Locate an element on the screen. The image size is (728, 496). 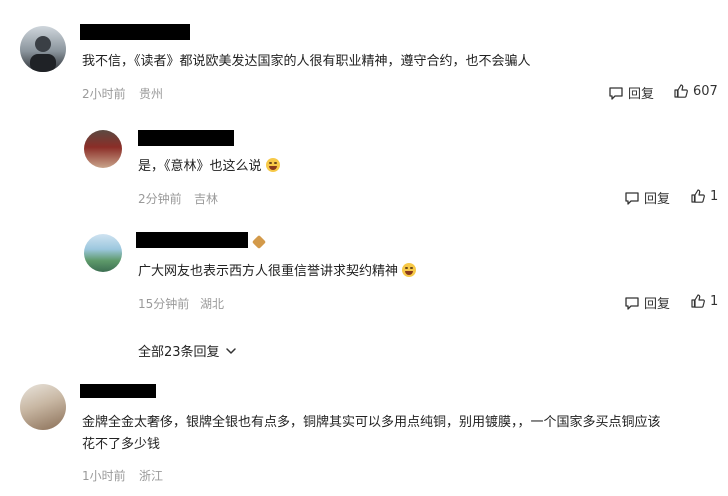
reply-location: 吉林 is located at coordinates (206, 199).